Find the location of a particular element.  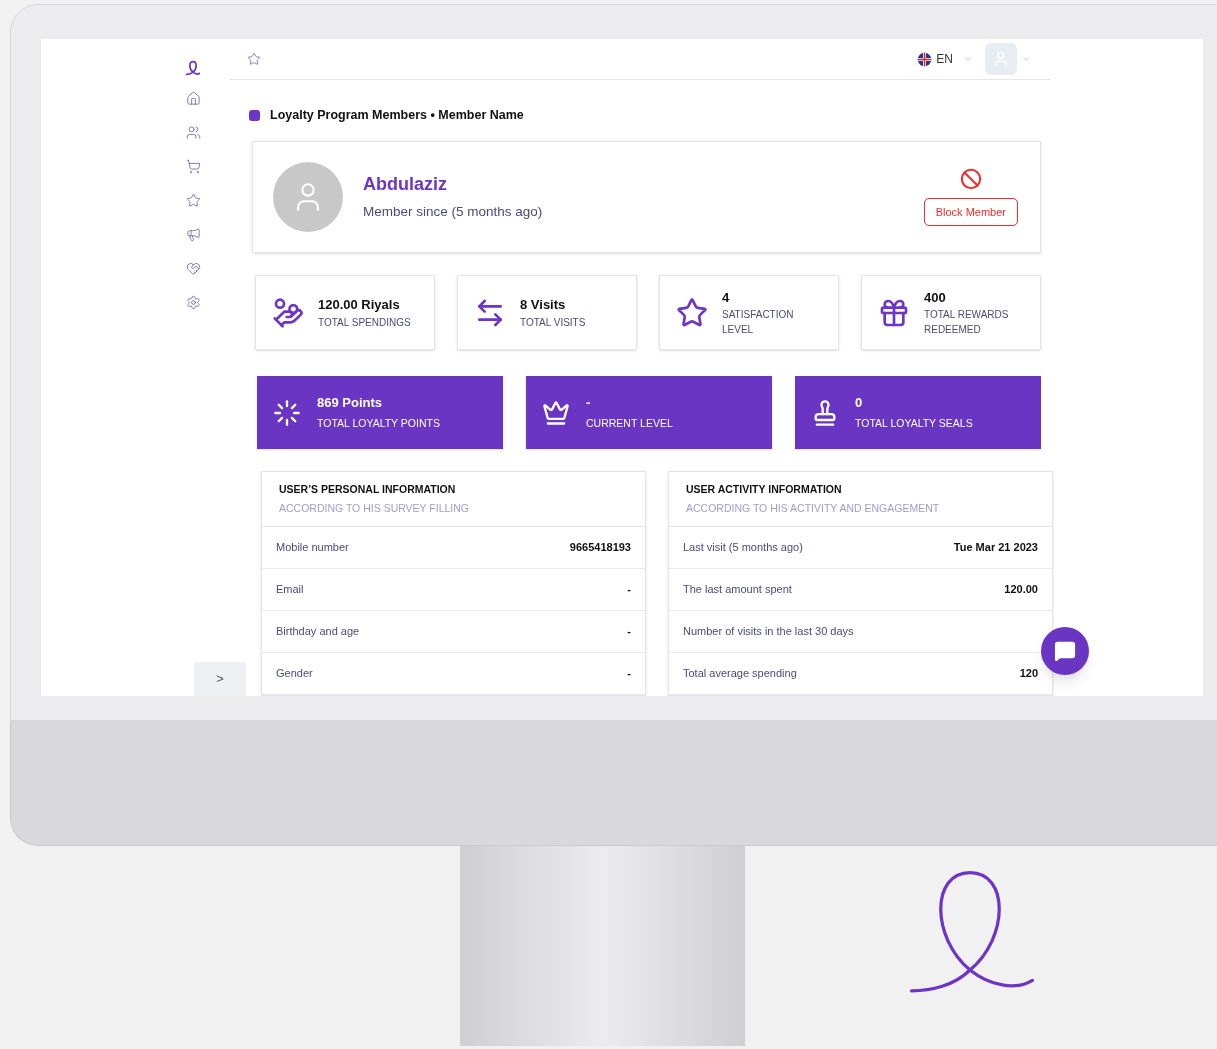

stat-value: 400 is located at coordinates (935, 297).